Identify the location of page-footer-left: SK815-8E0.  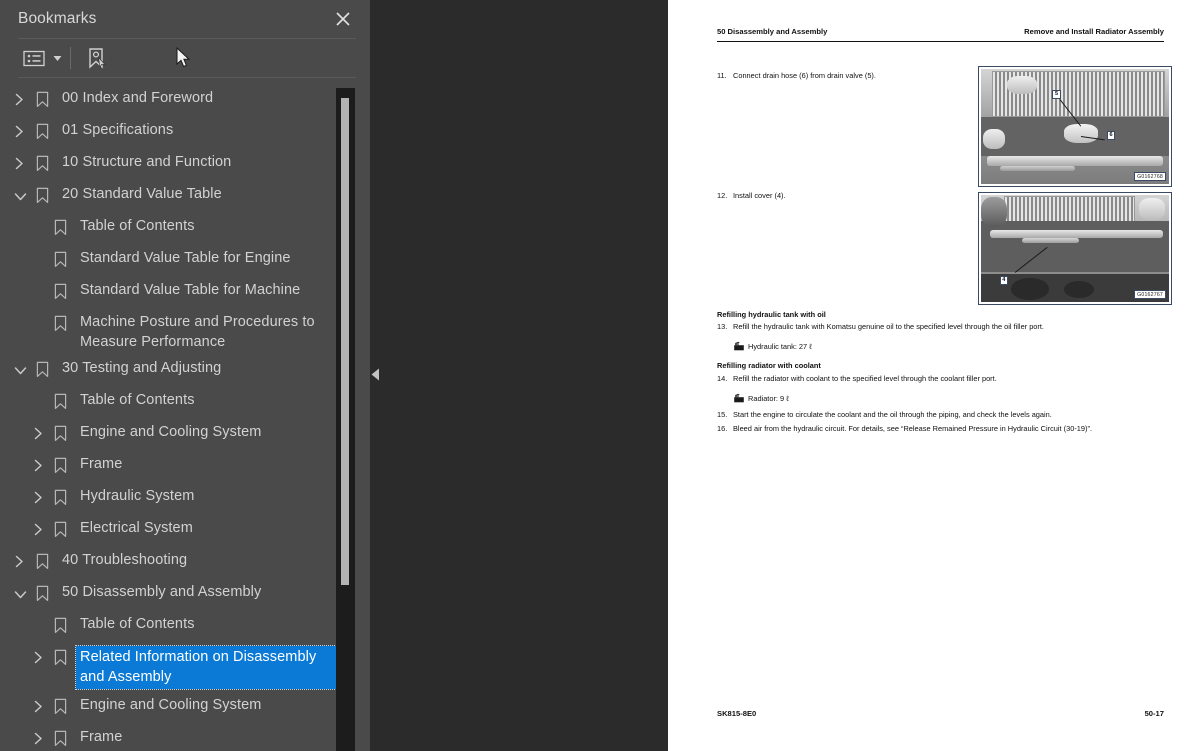
(737, 713).